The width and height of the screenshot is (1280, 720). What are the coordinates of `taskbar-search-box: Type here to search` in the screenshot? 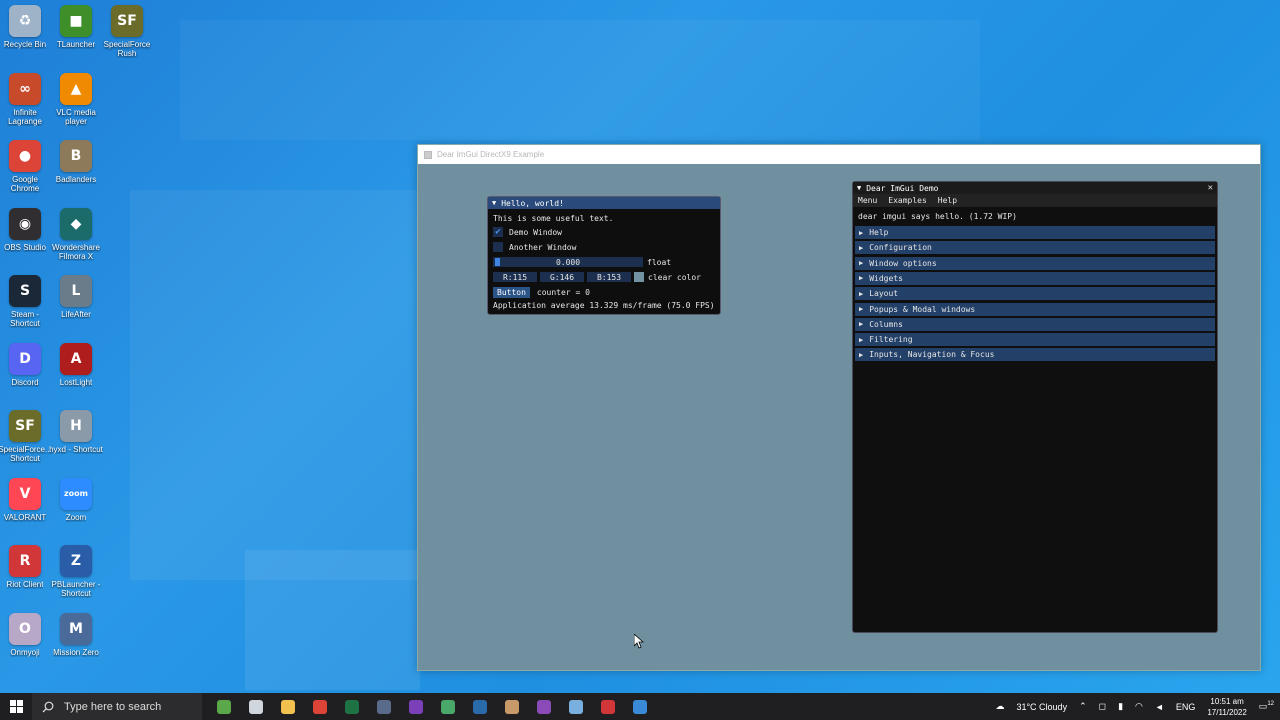 It's located at (117, 706).